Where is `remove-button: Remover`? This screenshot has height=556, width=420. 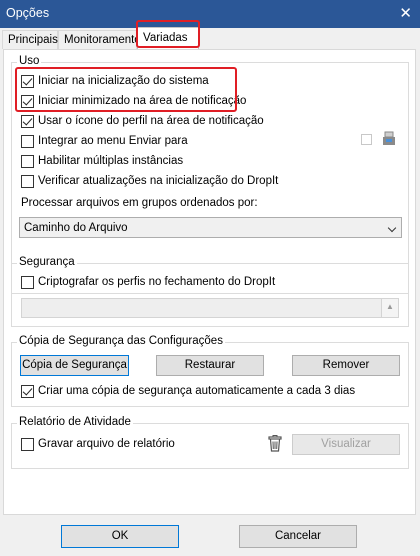 remove-button: Remover is located at coordinates (346, 365).